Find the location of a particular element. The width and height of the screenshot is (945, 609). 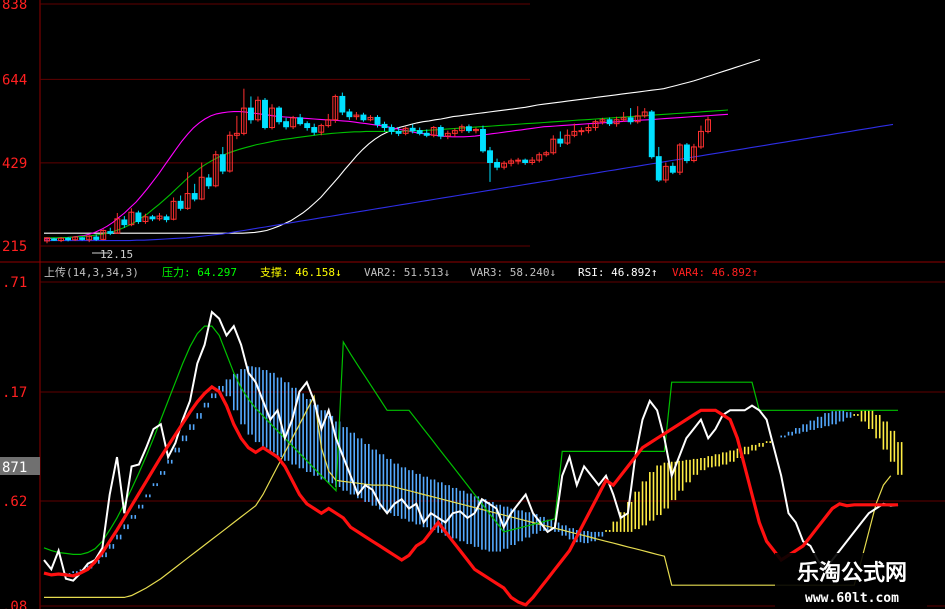

watermark-title: 乐淘公式网 is located at coordinates (852, 573).